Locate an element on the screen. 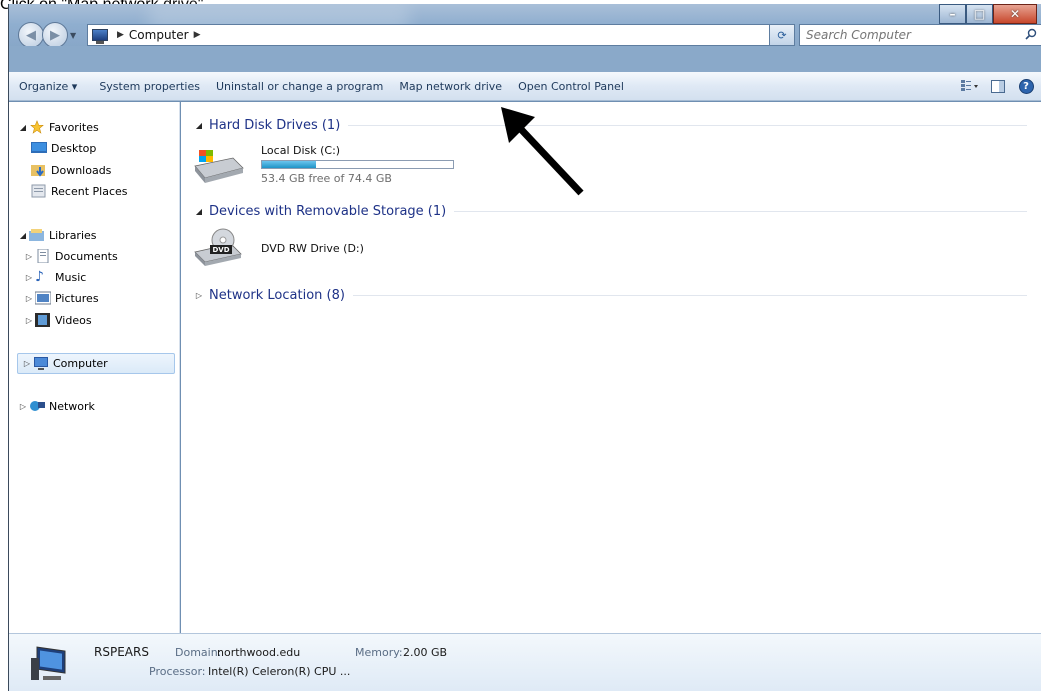  maximize-icon: □ is located at coordinates (979, 14).